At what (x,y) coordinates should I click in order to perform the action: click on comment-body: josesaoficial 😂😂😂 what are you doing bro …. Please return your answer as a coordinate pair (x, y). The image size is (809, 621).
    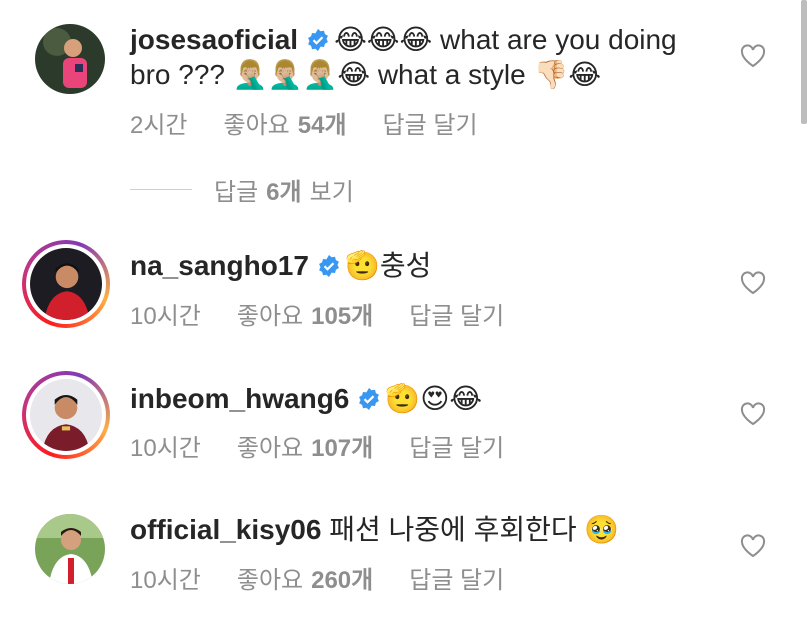
    Looking at the image, I should click on (425, 57).